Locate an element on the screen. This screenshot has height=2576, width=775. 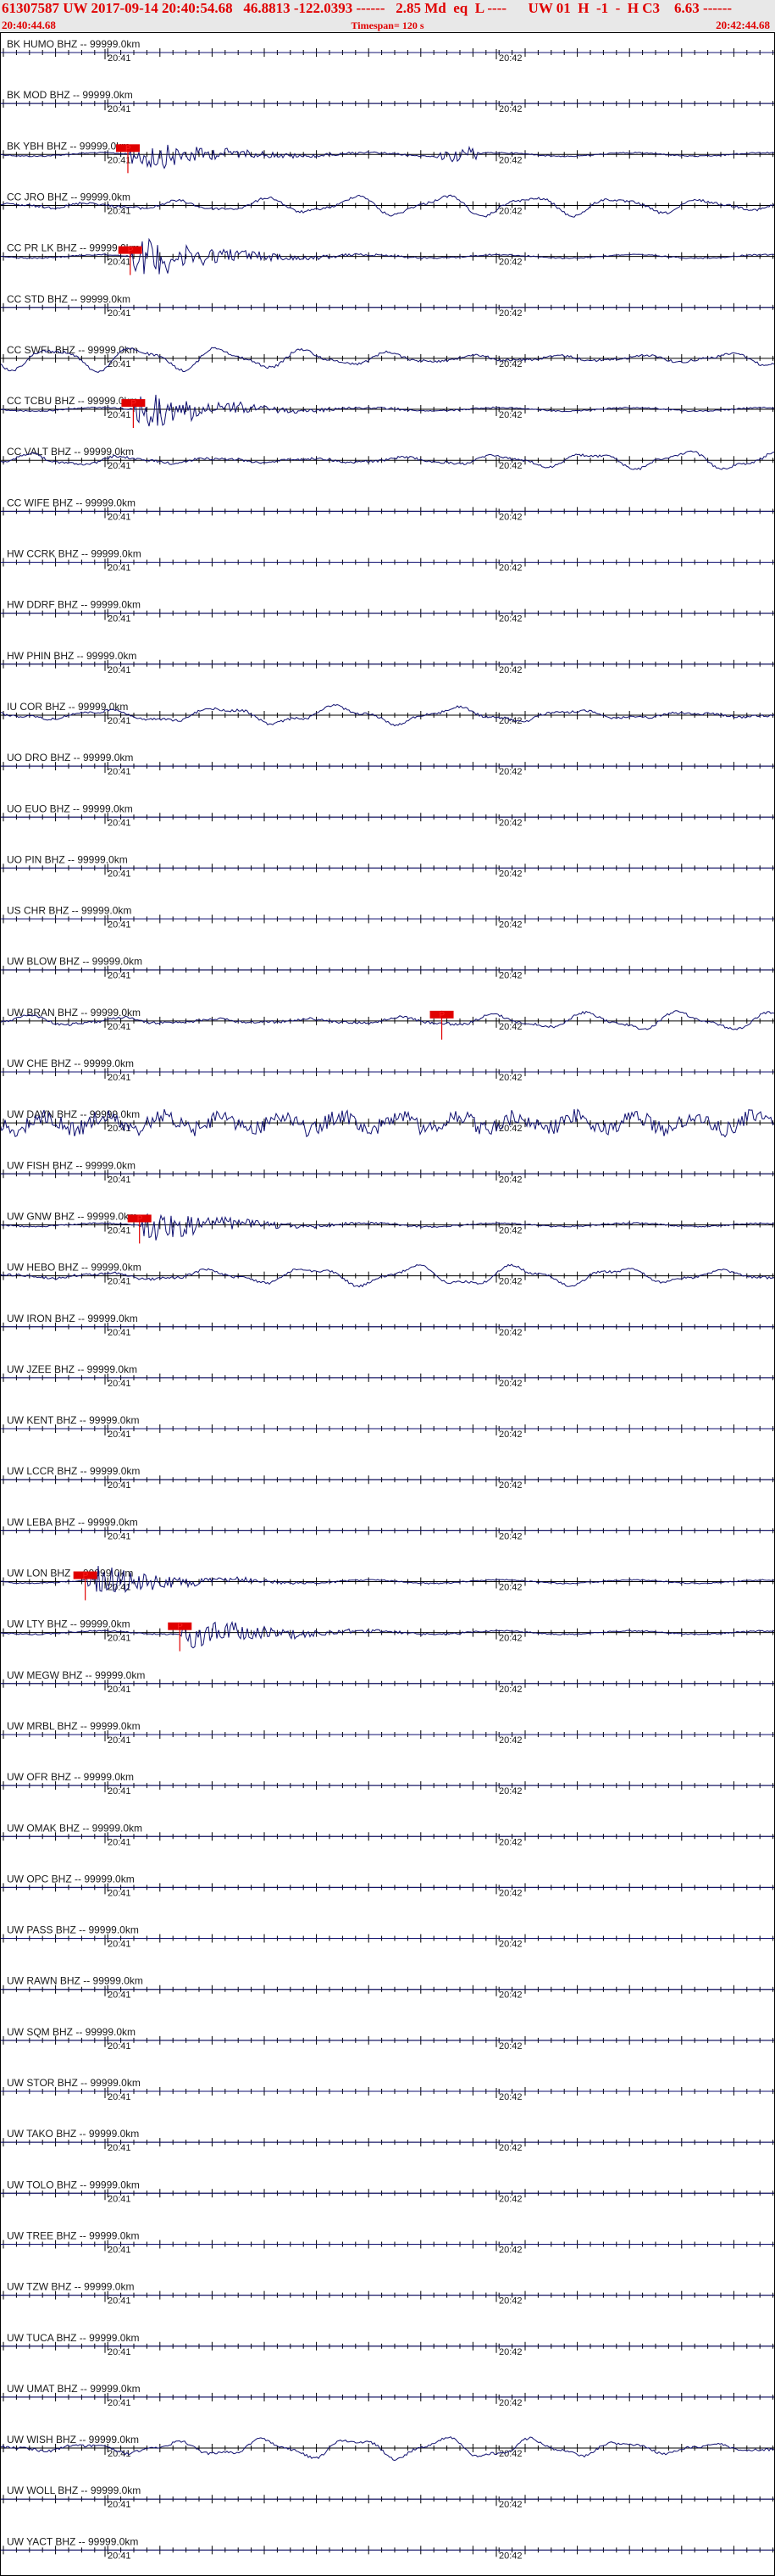
channel-label: CC STD BHZ -- 99999.0km is located at coordinates (68, 299).